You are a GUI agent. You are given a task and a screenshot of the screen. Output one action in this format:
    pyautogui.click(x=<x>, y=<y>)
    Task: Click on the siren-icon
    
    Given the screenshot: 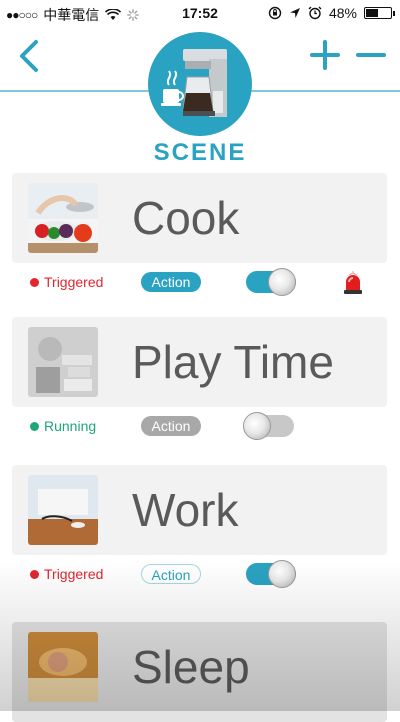 What is the action you would take?
    pyautogui.click(x=353, y=282)
    